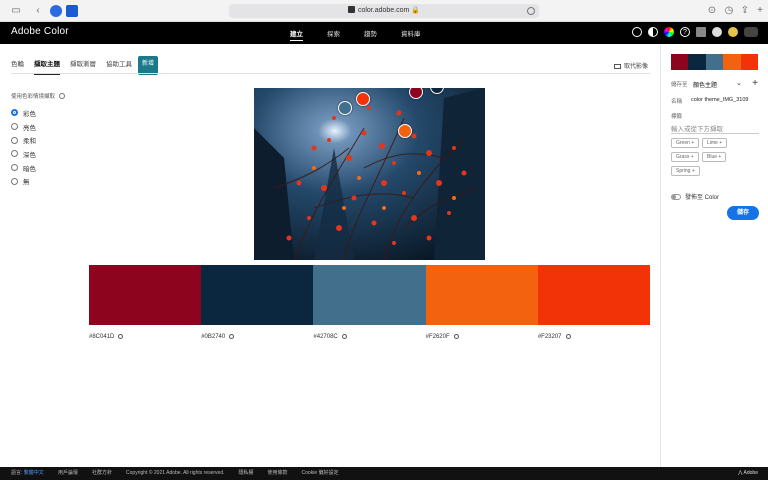 The image size is (768, 480). What do you see at coordinates (482, 337) in the screenshot?
I see `hex-code-4: #F2620F` at bounding box center [482, 337].